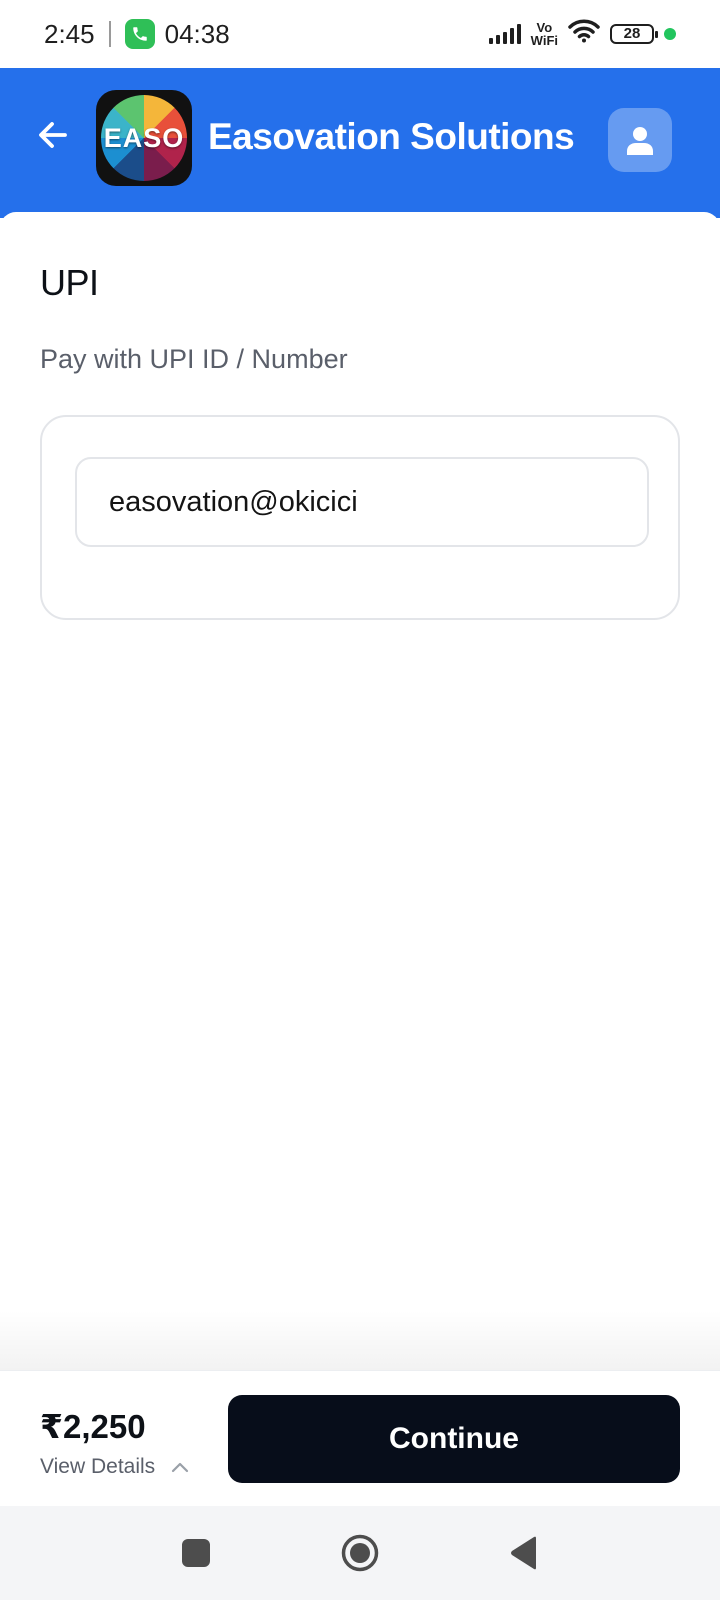  Describe the element at coordinates (93, 1426) in the screenshot. I see `payment-amount: ₹2,250` at that location.